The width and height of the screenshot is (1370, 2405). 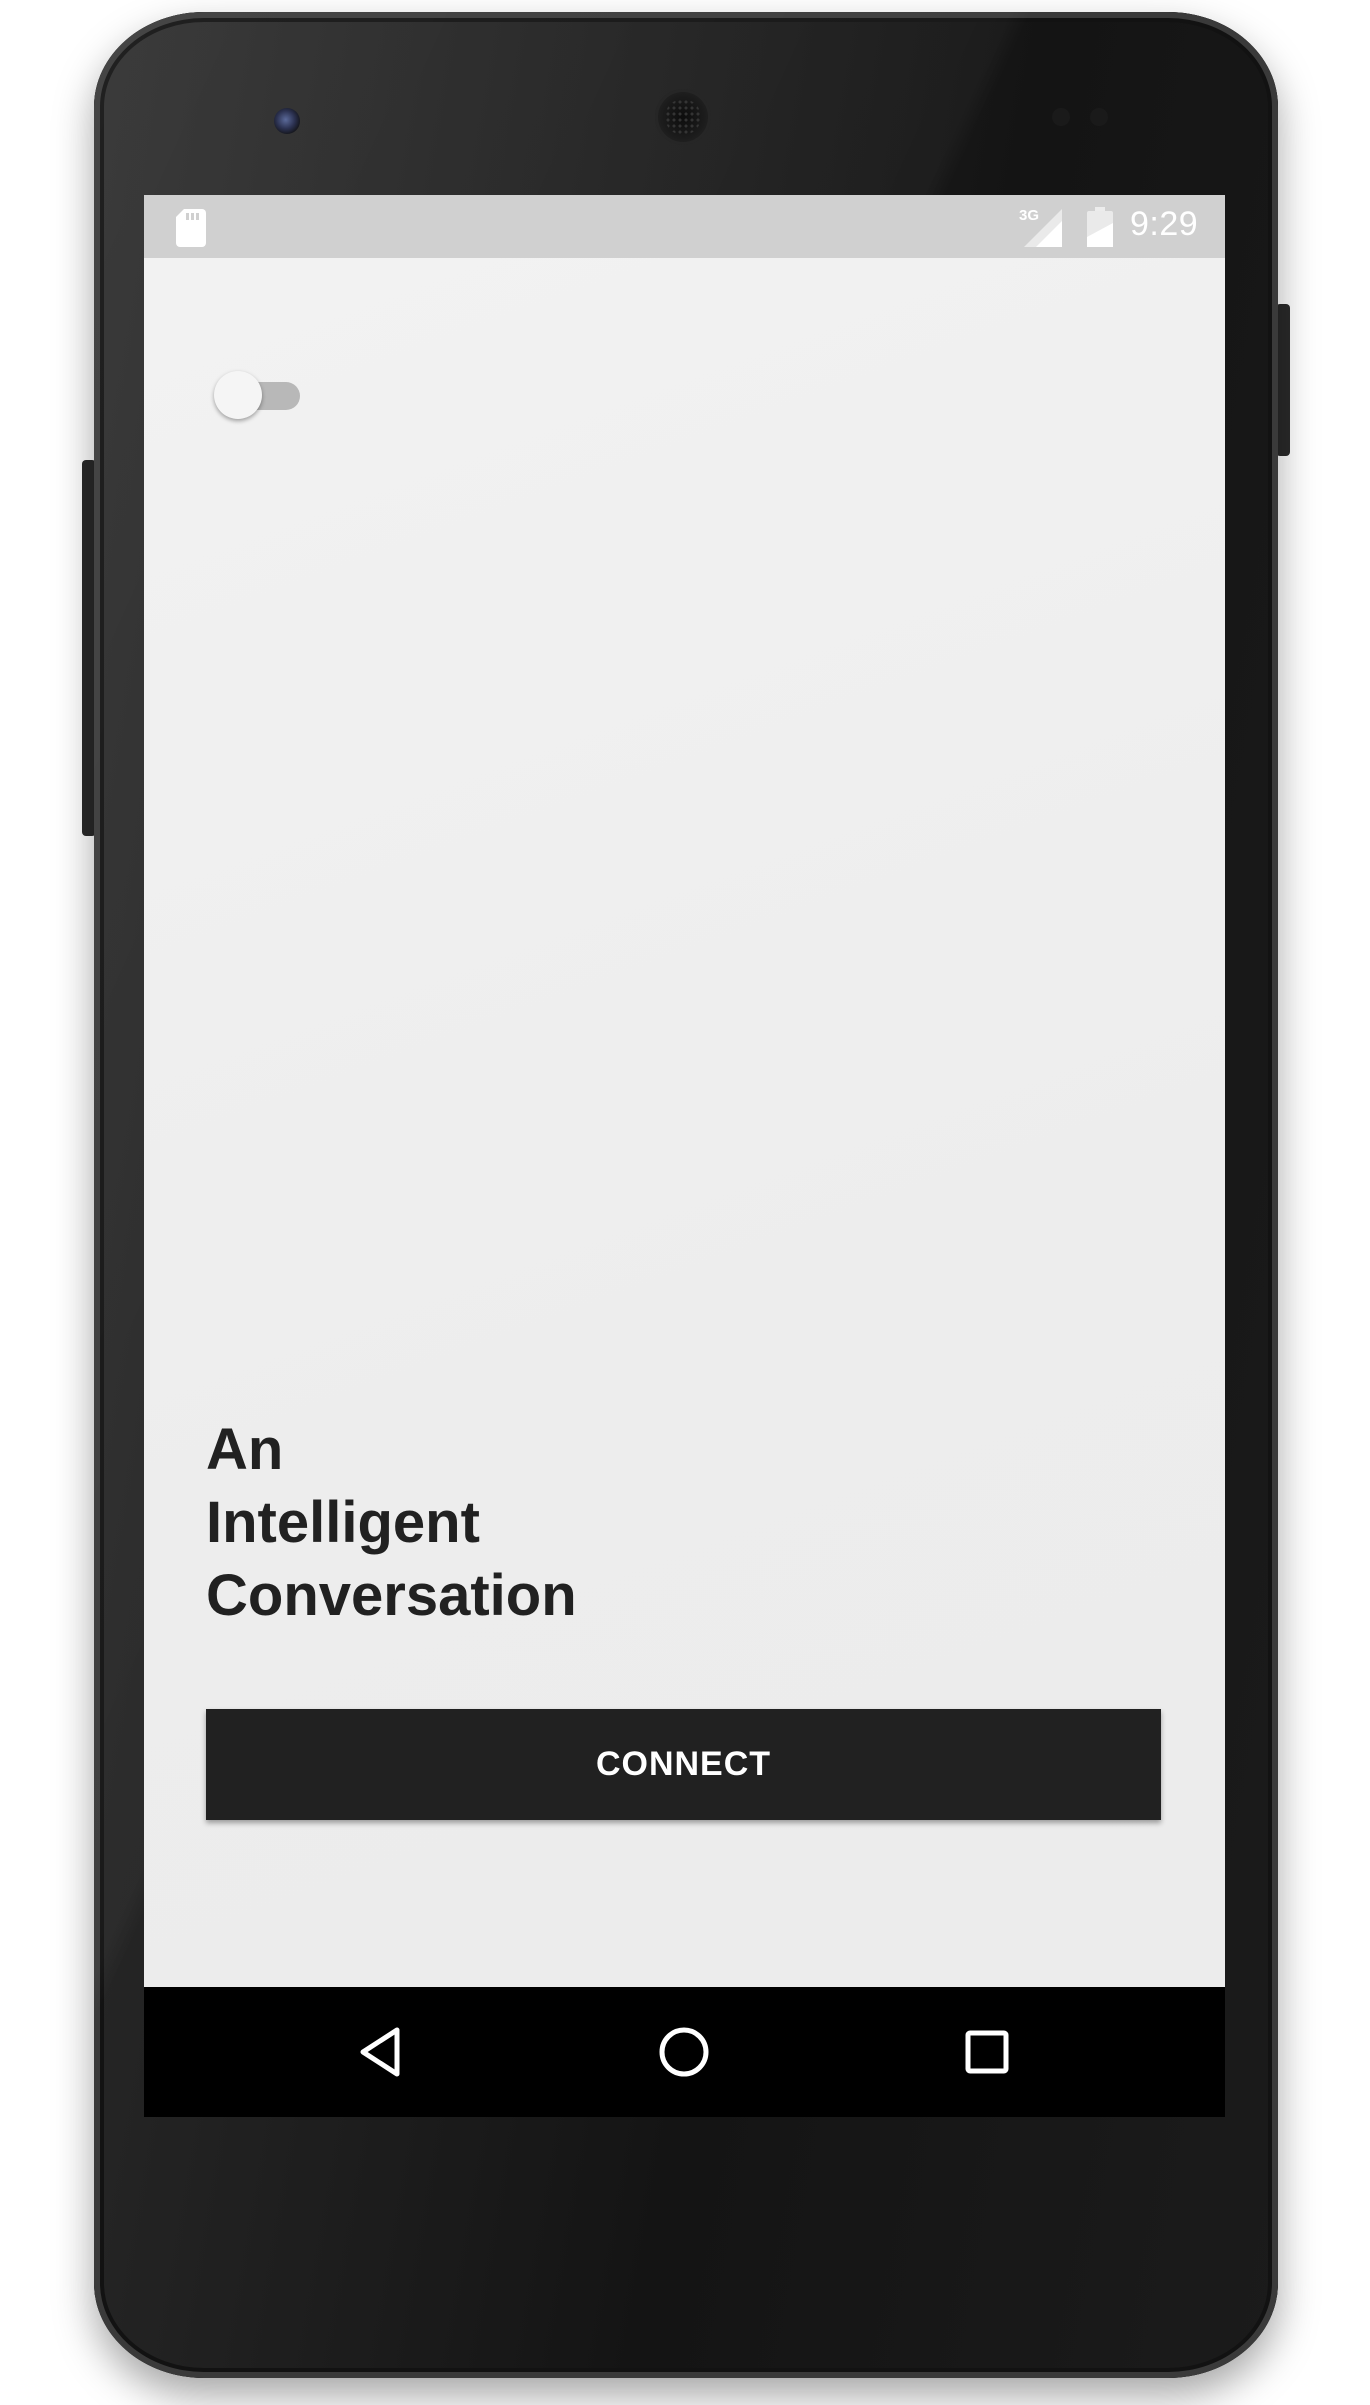 What do you see at coordinates (245, 1449) in the screenshot?
I see `headline-line-1: An` at bounding box center [245, 1449].